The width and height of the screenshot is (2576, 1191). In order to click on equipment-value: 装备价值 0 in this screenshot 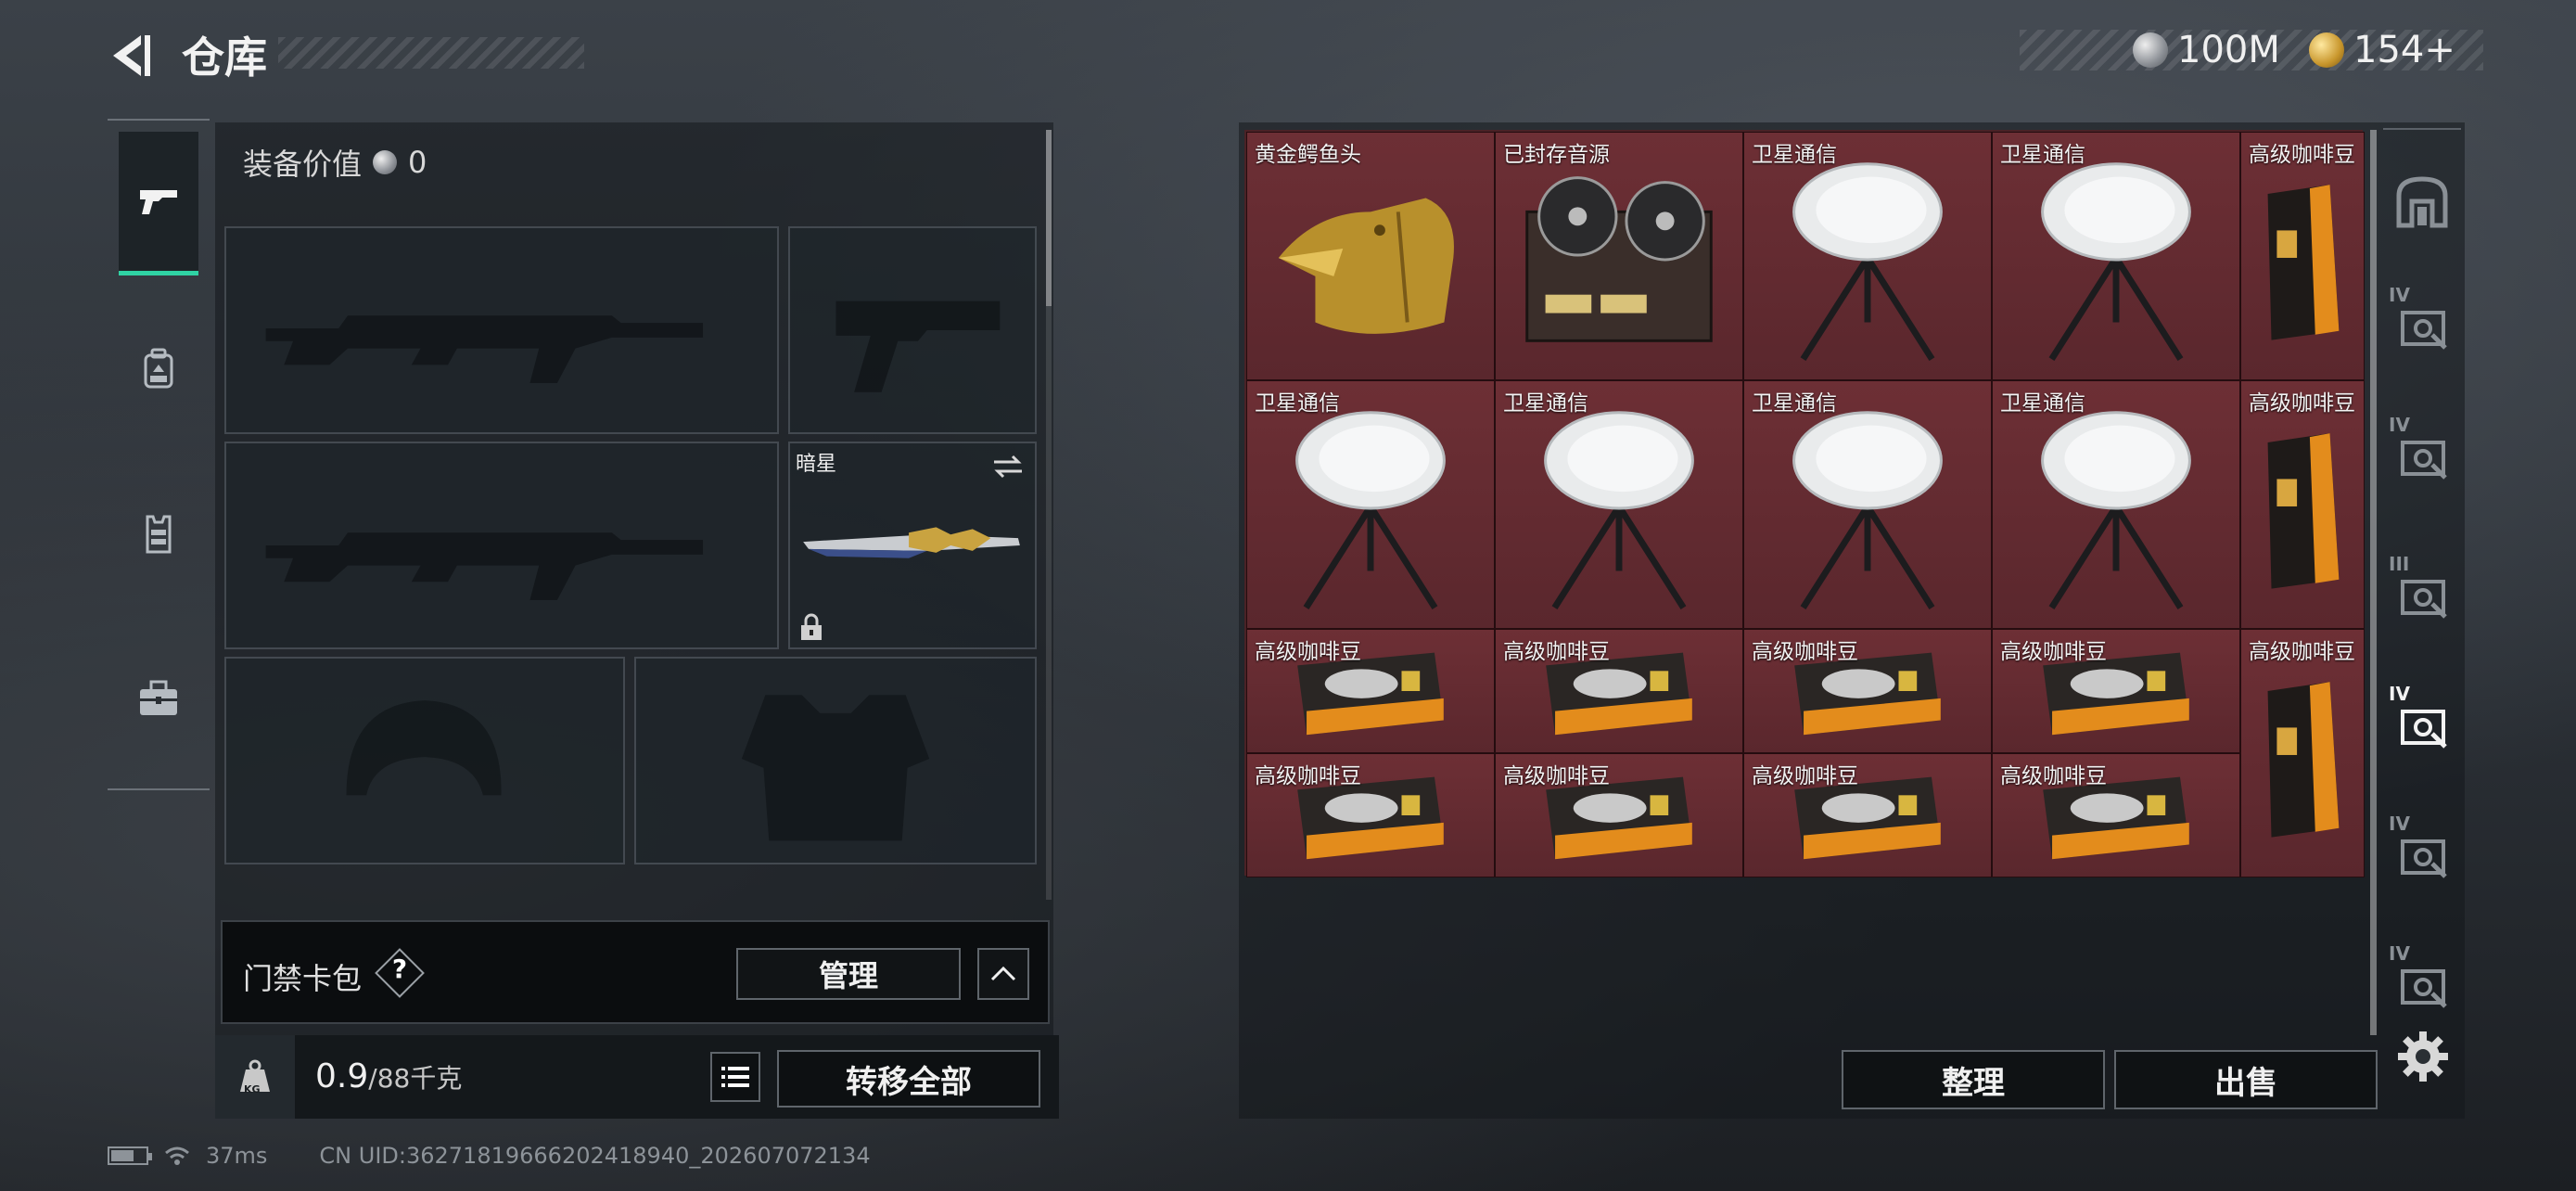, I will do `click(335, 162)`.